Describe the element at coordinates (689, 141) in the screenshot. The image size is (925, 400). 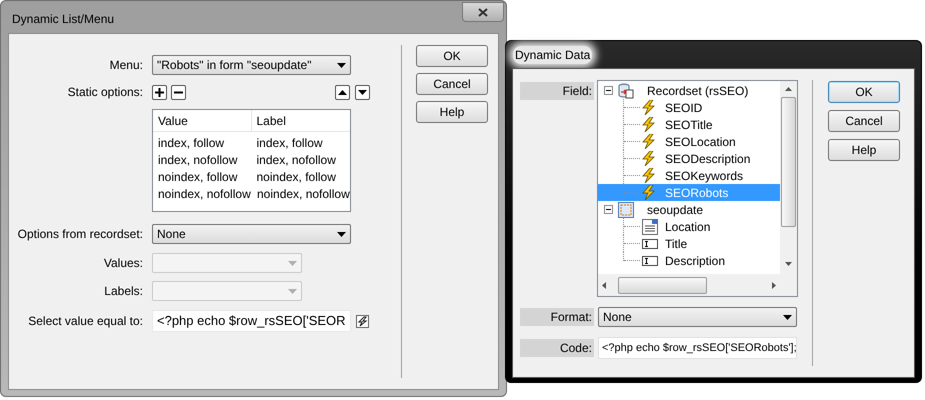
I see `tree-item: SEOLocation` at that location.